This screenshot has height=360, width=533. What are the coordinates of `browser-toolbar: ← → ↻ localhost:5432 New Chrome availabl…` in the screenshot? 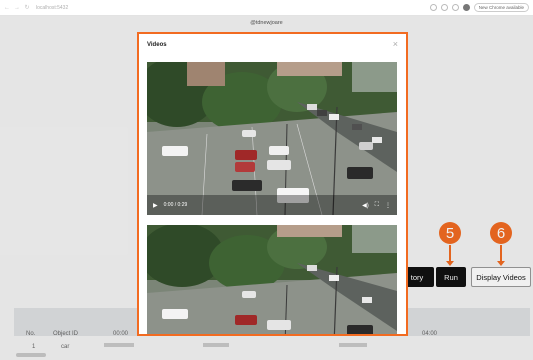 It's located at (266, 8).